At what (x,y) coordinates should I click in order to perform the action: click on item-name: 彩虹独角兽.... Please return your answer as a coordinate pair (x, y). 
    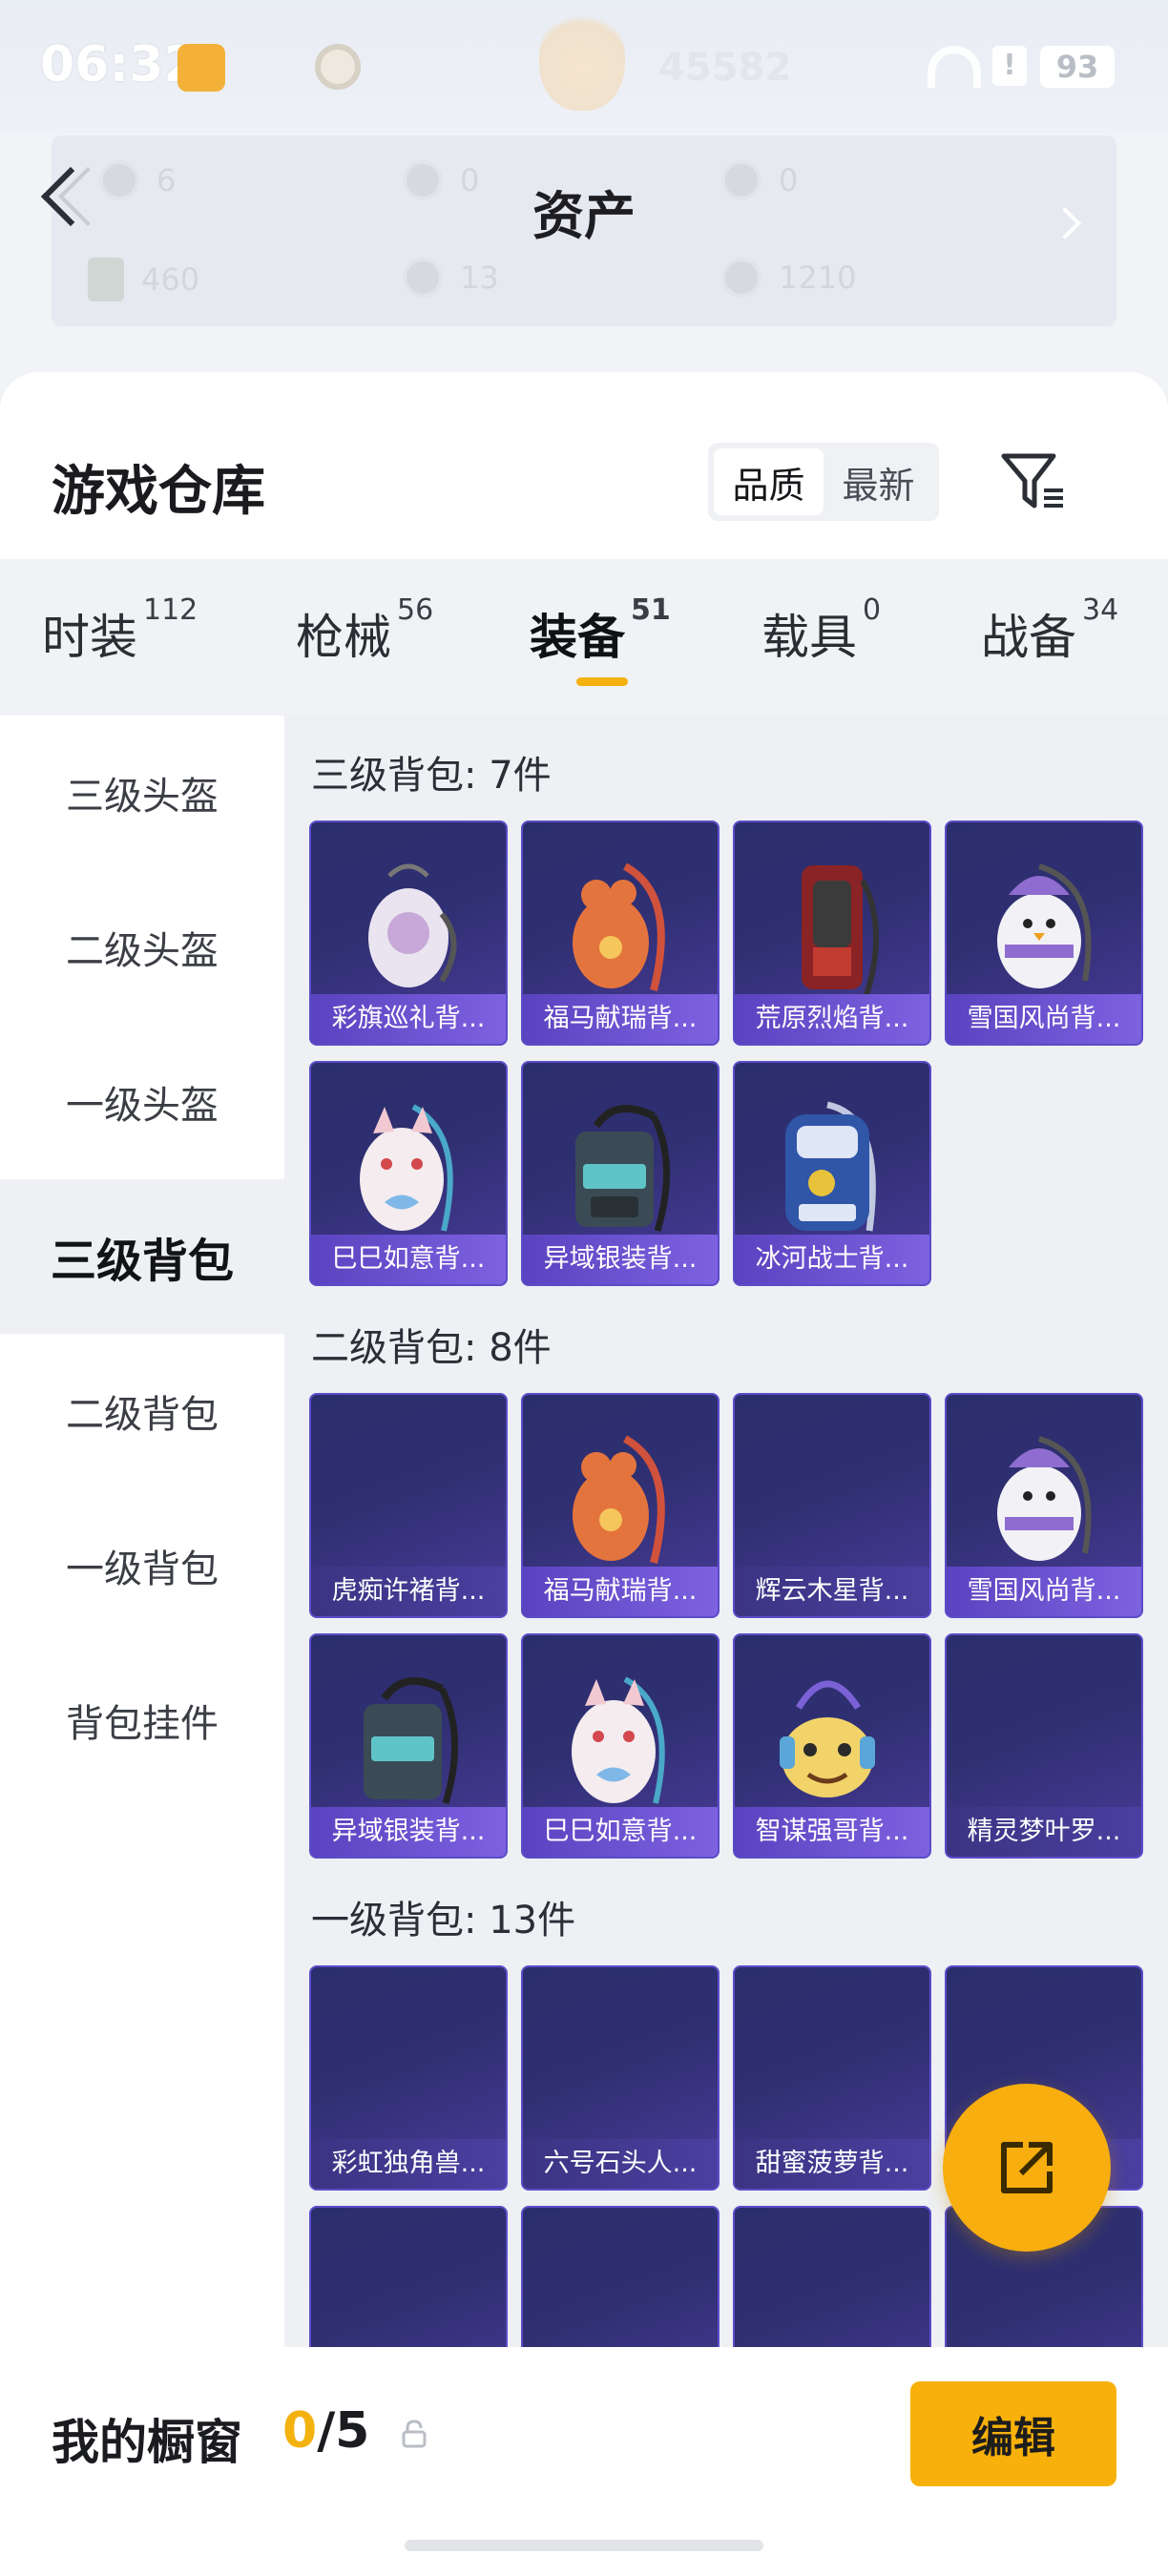
    Looking at the image, I should click on (408, 2164).